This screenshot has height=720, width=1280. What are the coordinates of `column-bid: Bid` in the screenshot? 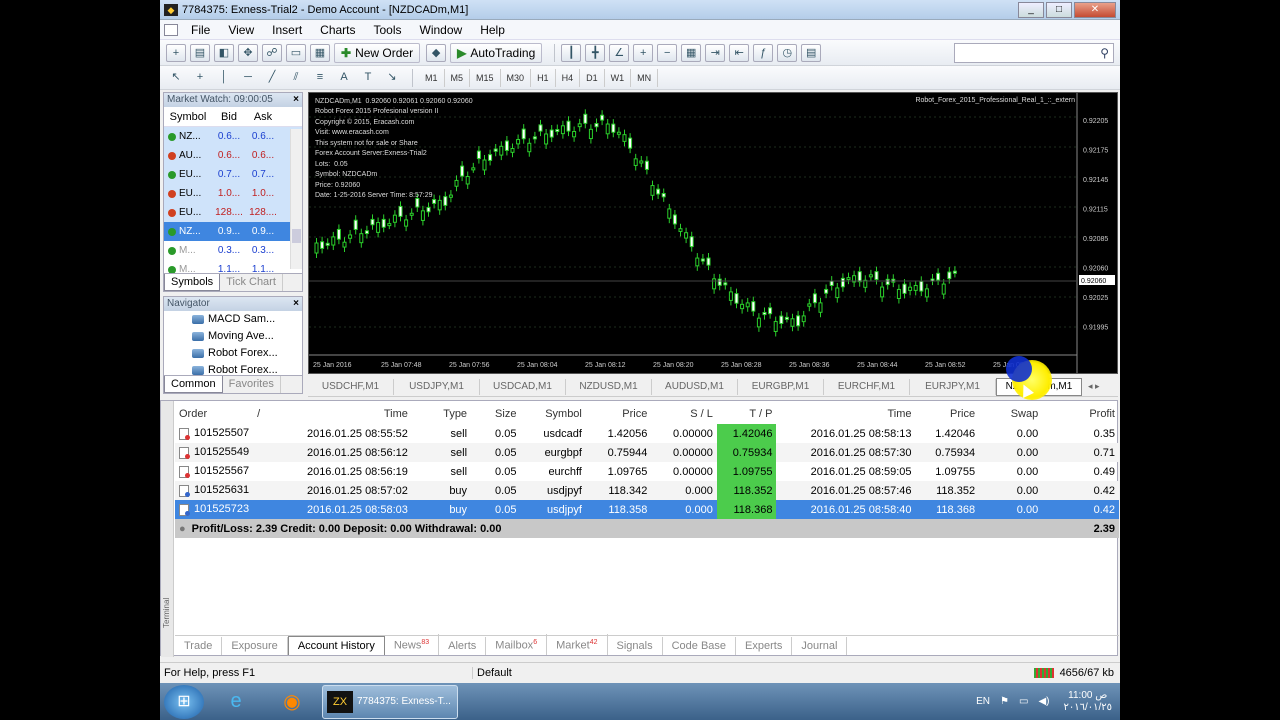 It's located at (229, 117).